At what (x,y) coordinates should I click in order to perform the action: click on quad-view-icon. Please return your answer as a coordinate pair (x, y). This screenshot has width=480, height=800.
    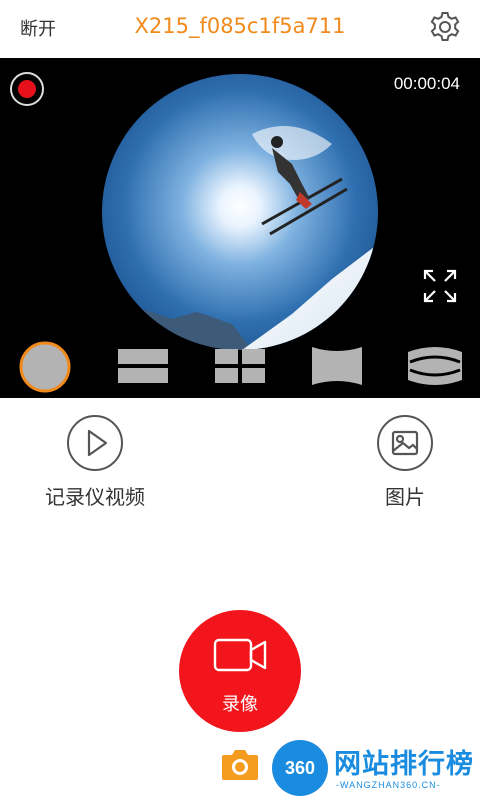
    Looking at the image, I should click on (240, 366).